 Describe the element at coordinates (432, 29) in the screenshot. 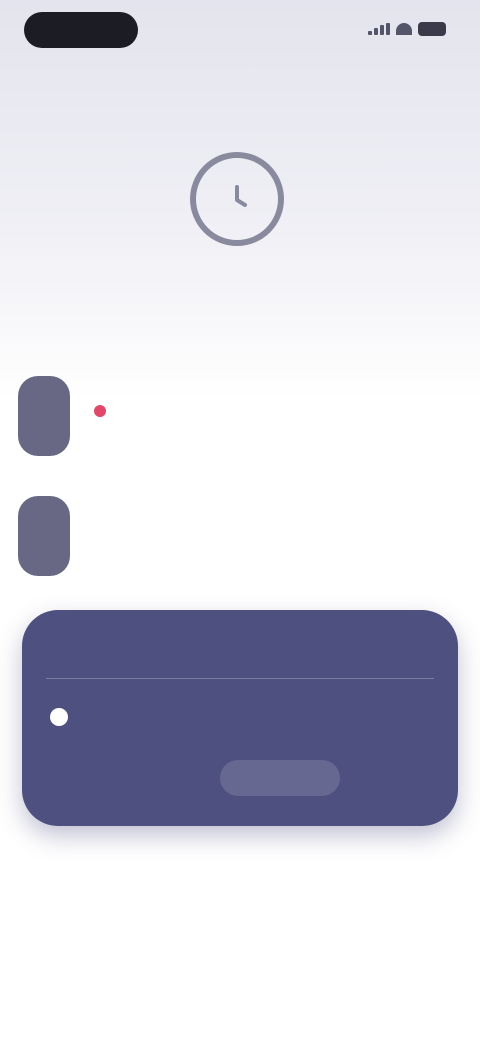

I see `battery-icon` at that location.